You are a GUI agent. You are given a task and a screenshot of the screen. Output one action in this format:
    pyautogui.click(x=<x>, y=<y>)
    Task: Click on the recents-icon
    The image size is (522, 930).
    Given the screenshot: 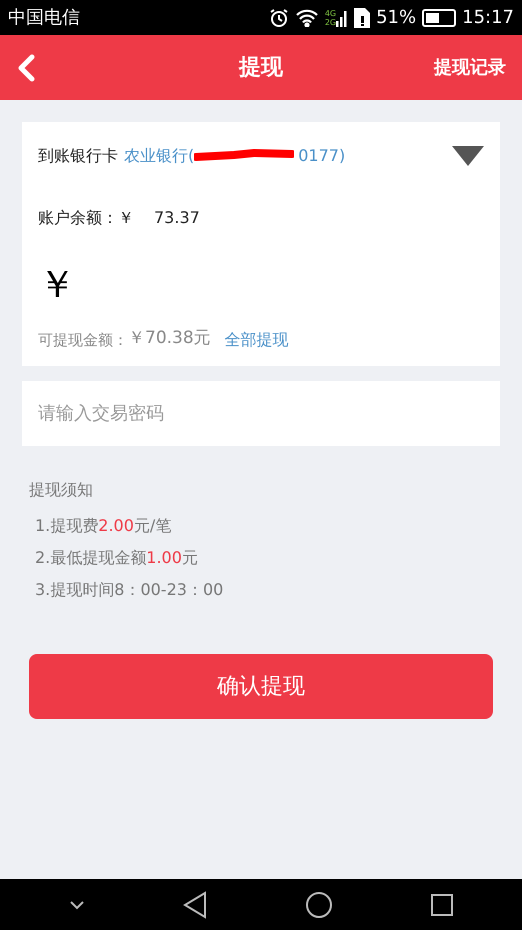 What is the action you would take?
    pyautogui.click(x=442, y=904)
    